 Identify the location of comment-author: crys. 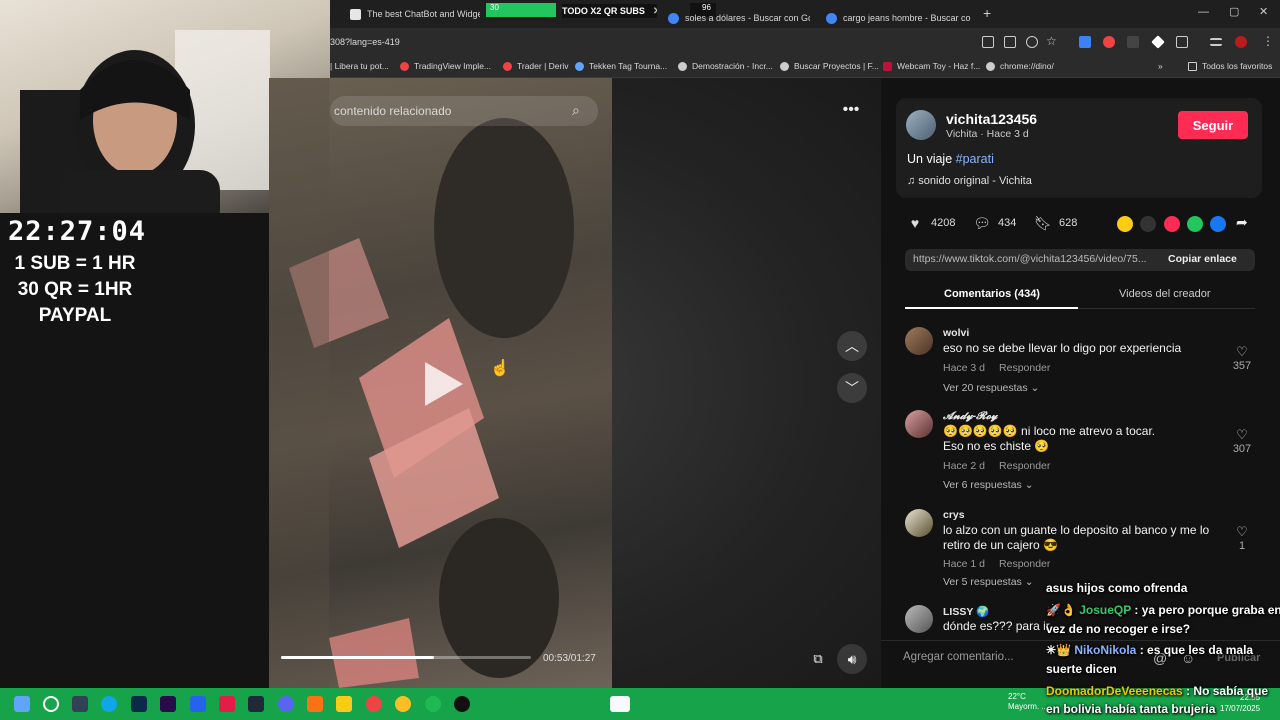
(954, 515).